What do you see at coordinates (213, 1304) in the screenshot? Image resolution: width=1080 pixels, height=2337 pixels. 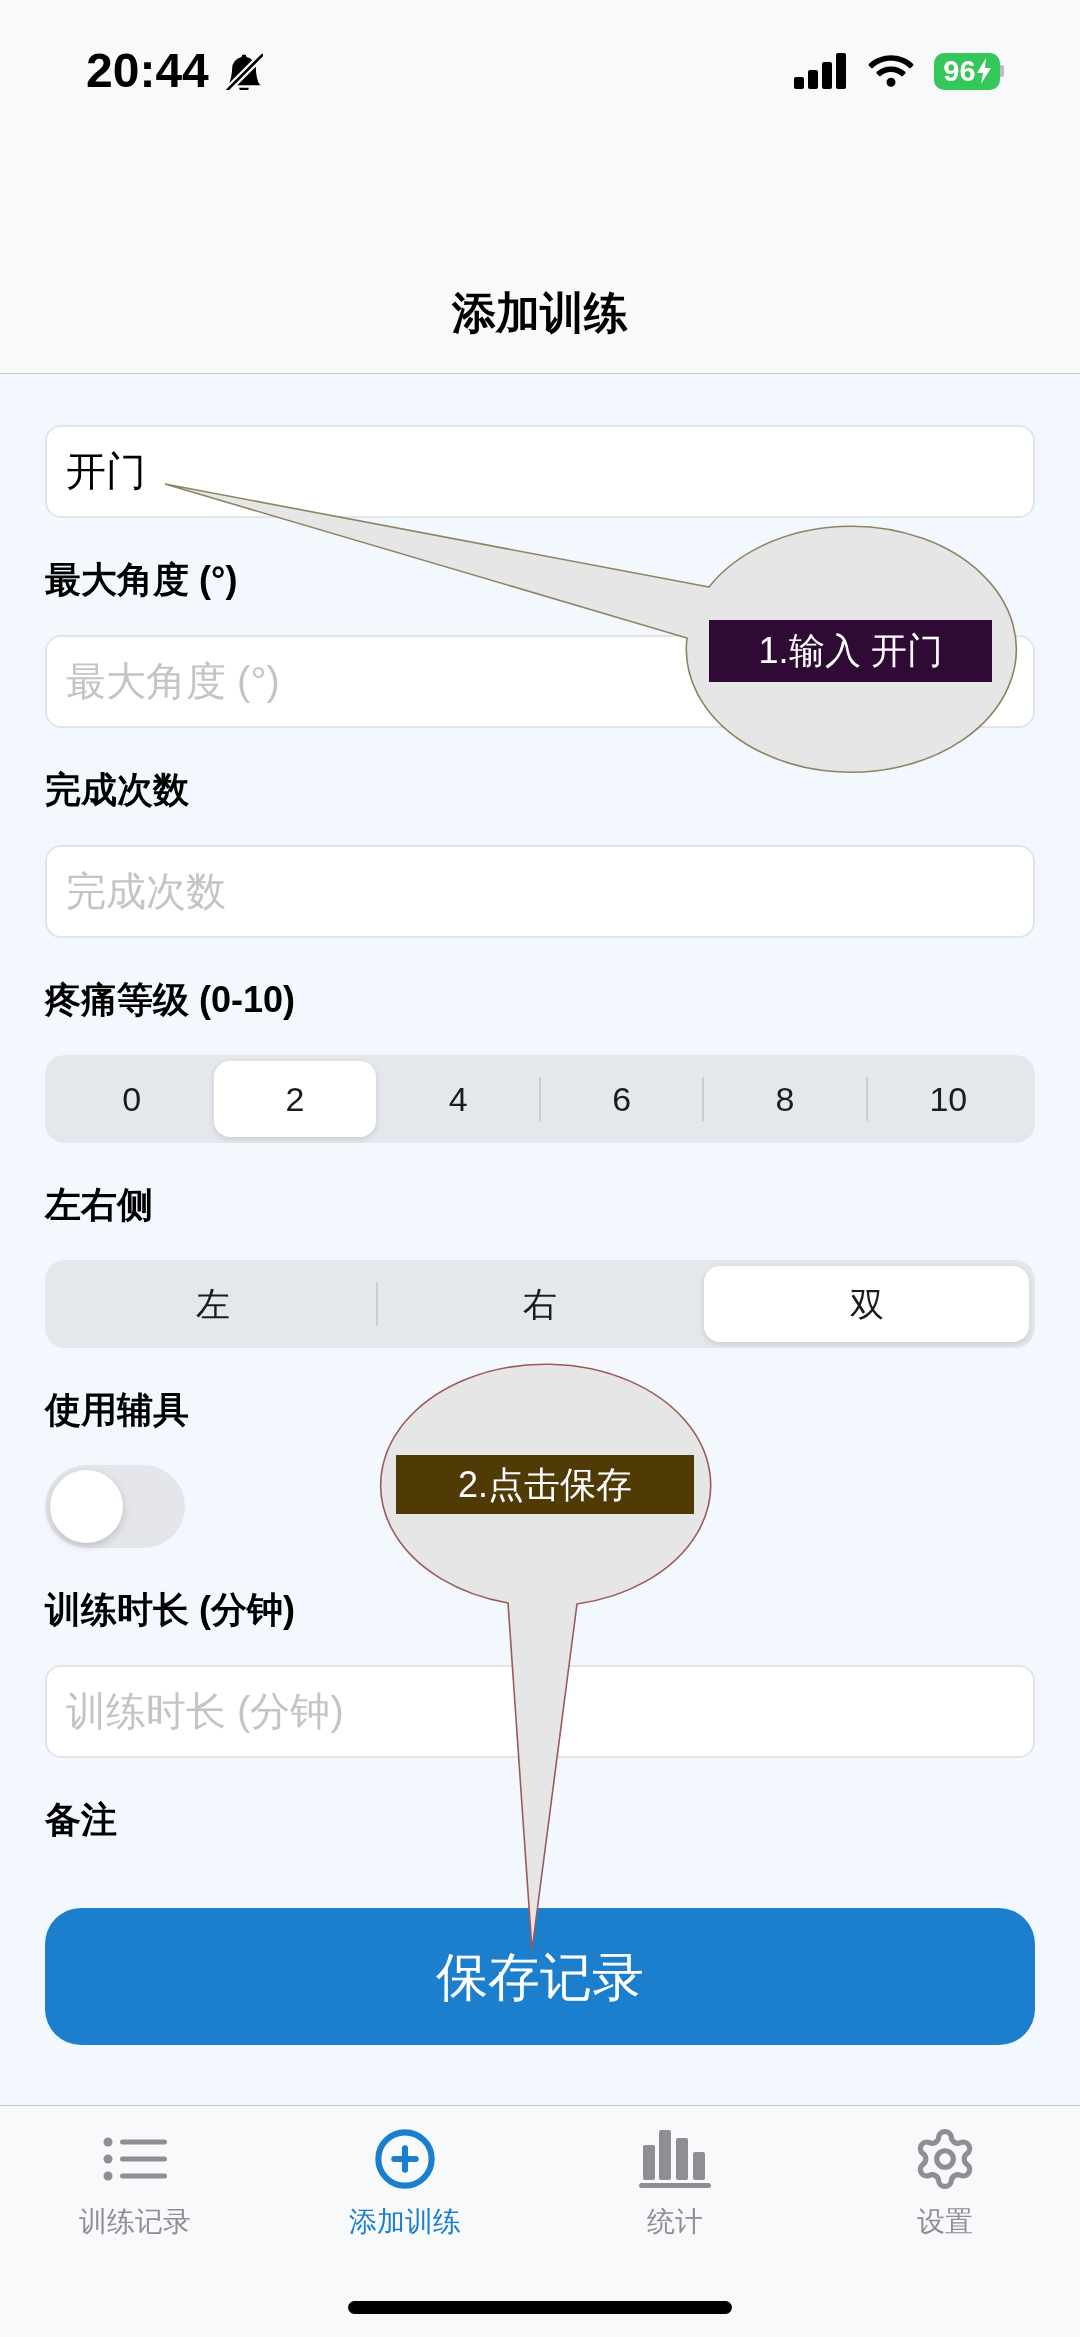 I see `segment-option: 左` at bounding box center [213, 1304].